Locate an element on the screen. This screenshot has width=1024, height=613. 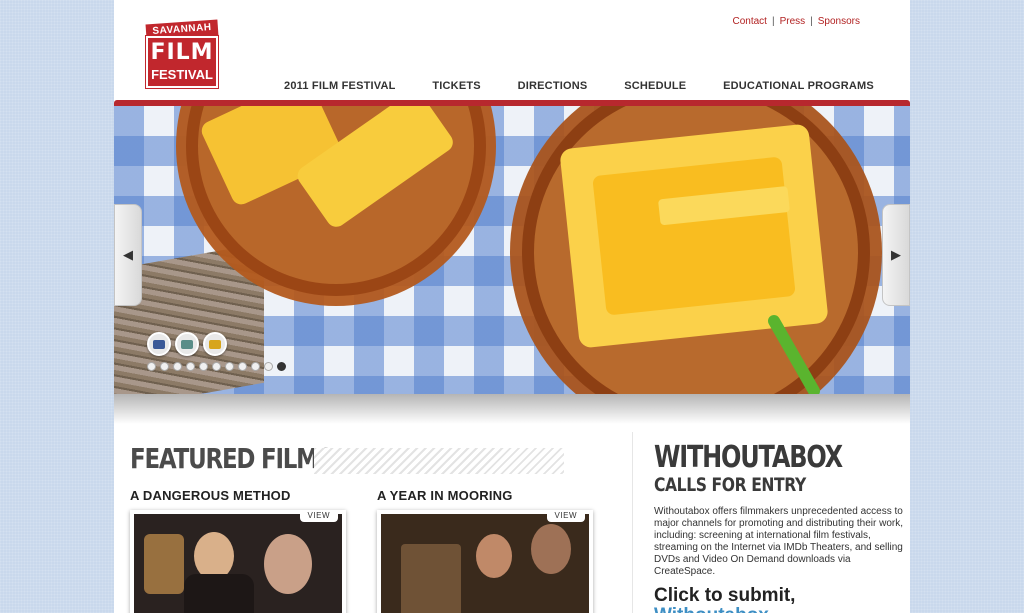
withoutabox-link: Withoutabox is located at coordinates (711, 609).